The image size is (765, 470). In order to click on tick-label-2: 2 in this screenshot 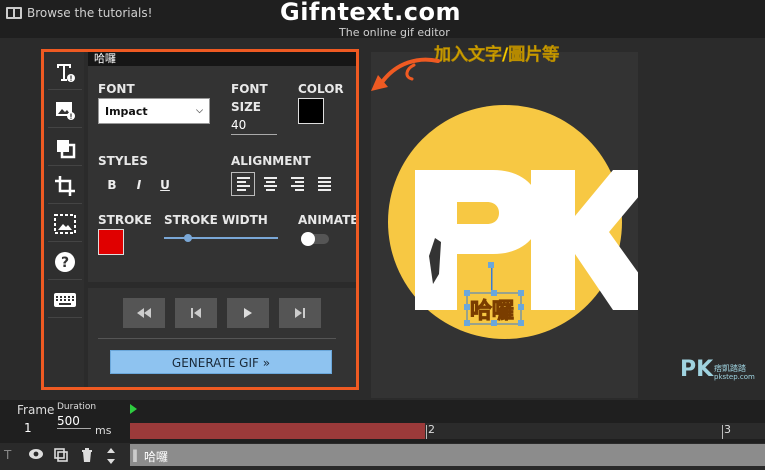, I will do `click(431, 429)`.